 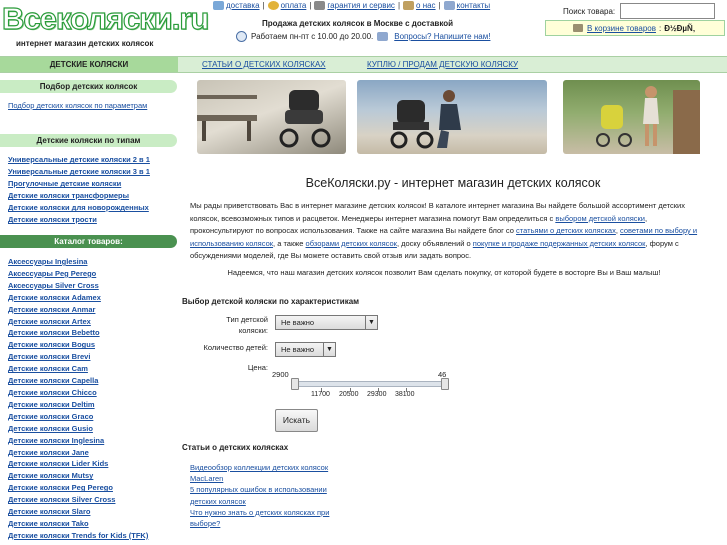 I want to click on type-select-value: Не важно, so click(x=298, y=322).